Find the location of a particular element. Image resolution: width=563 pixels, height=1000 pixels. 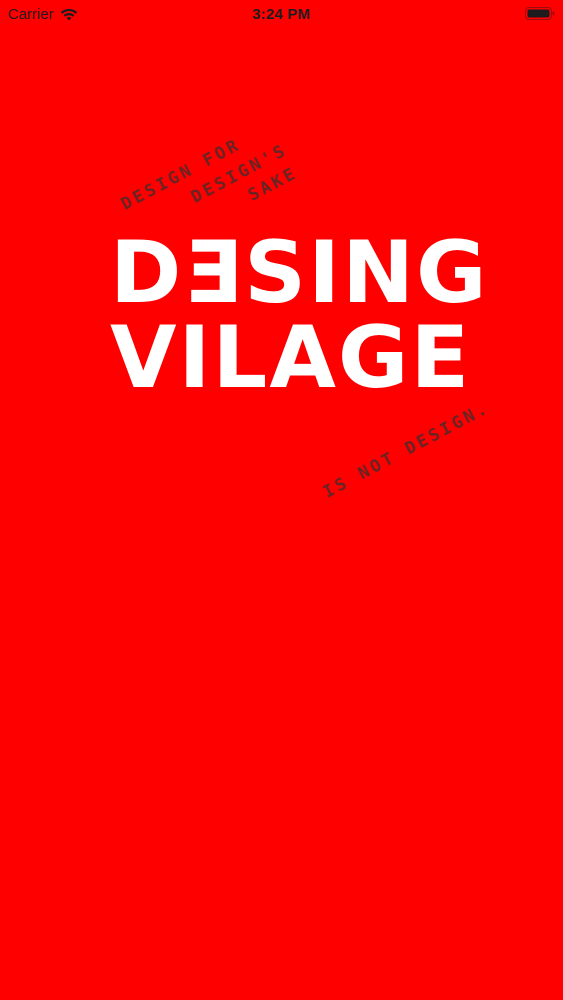

logo-title-line-1: DƎSING is located at coordinates (299, 273).